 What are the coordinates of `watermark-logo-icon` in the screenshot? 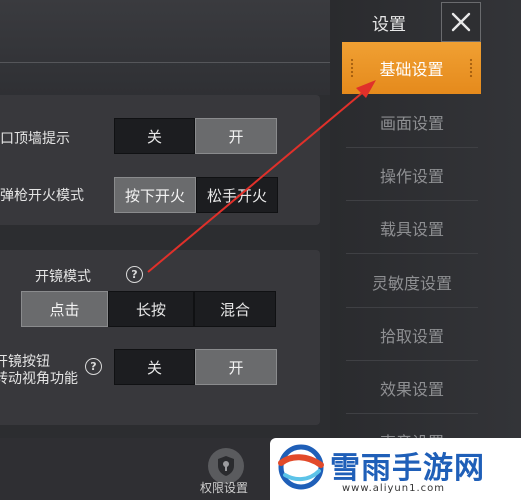 It's located at (301, 467).